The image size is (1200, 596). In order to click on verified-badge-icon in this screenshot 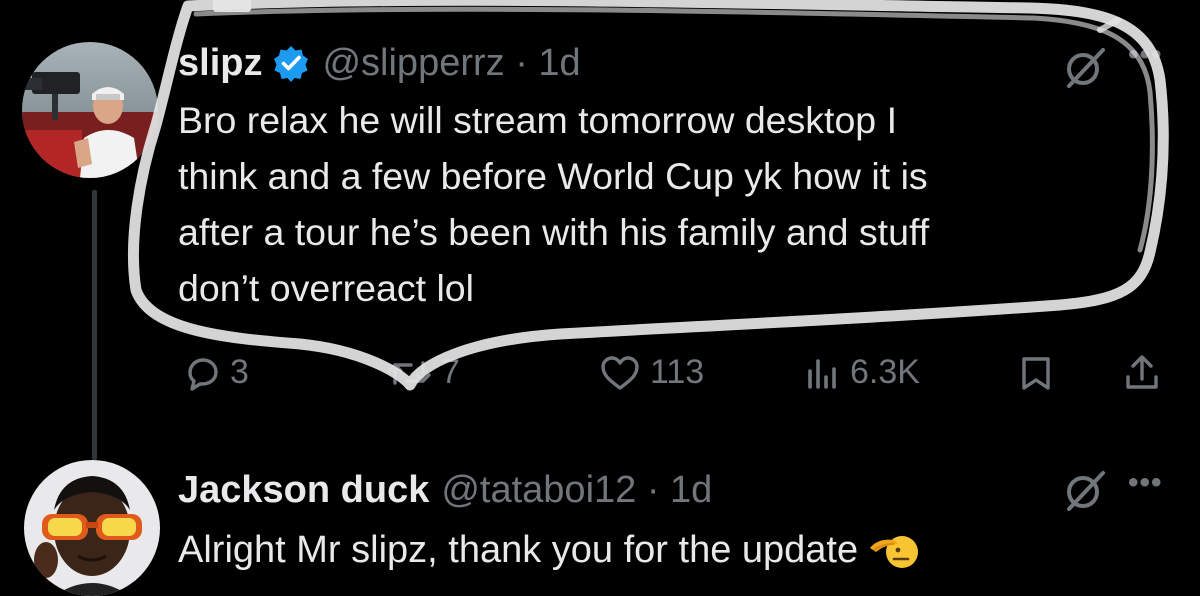, I will do `click(291, 64)`.